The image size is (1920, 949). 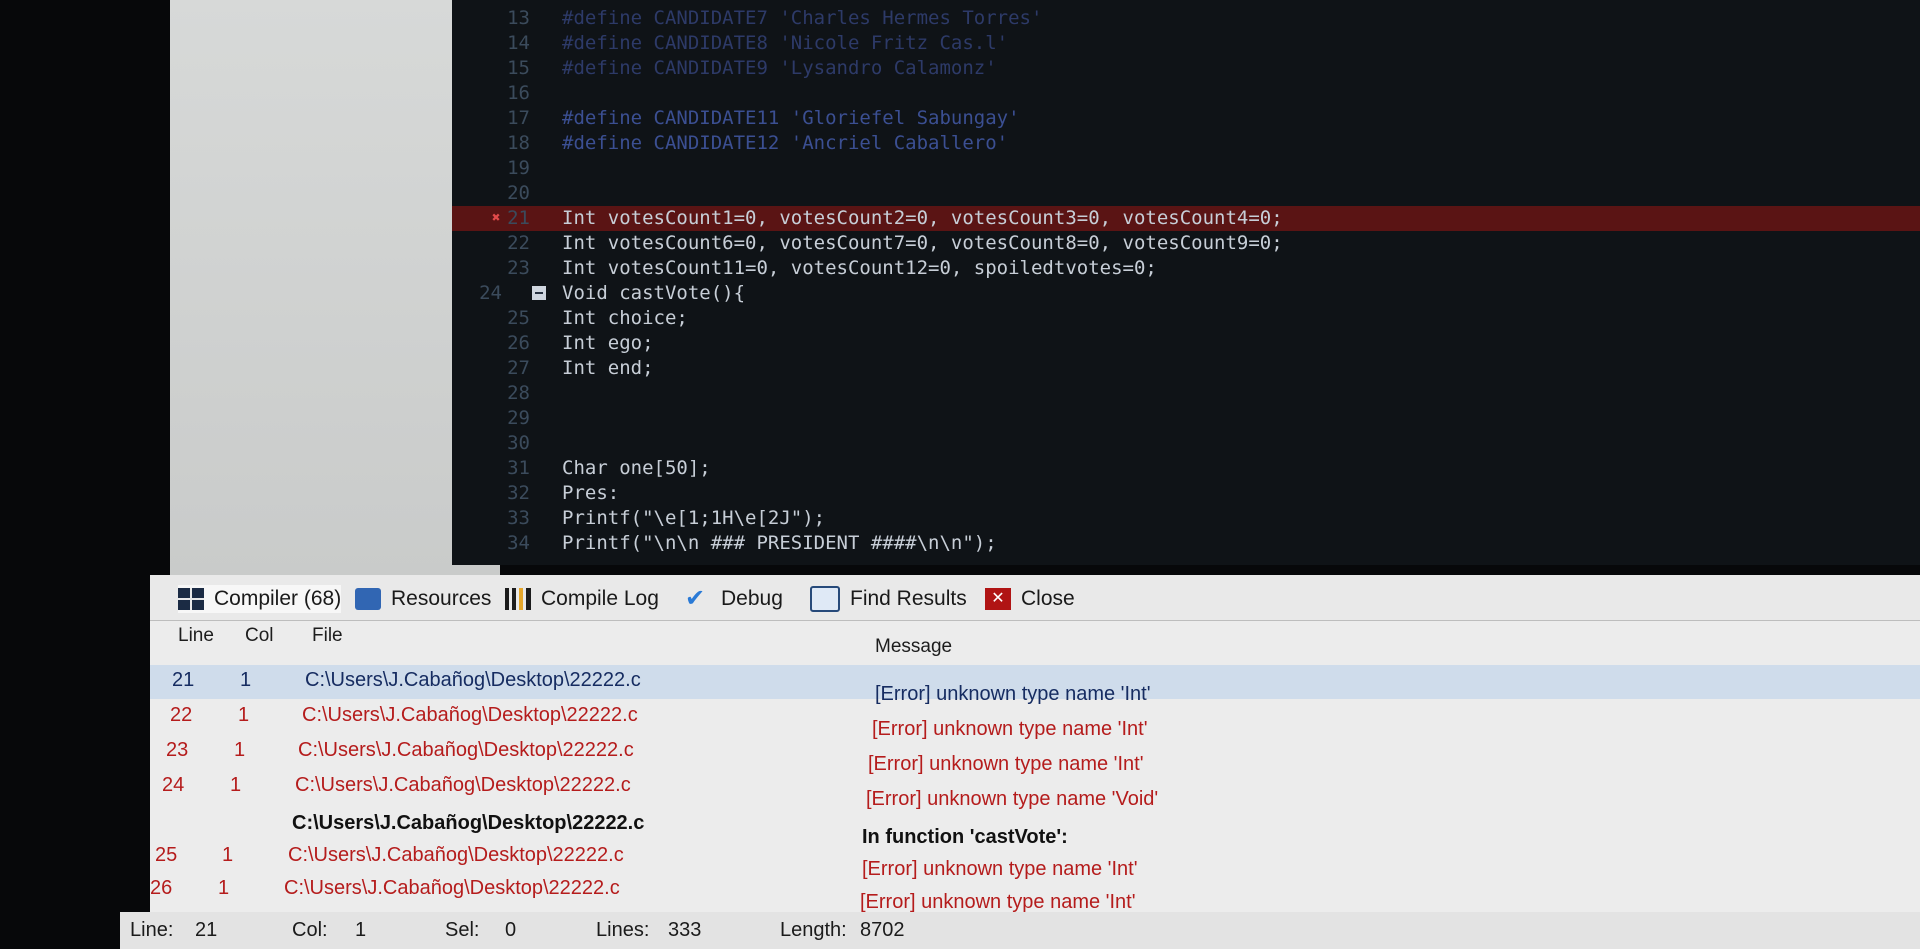 What do you see at coordinates (998, 902) in the screenshot?
I see `row-message: [Error] unknown type name 'Int'` at bounding box center [998, 902].